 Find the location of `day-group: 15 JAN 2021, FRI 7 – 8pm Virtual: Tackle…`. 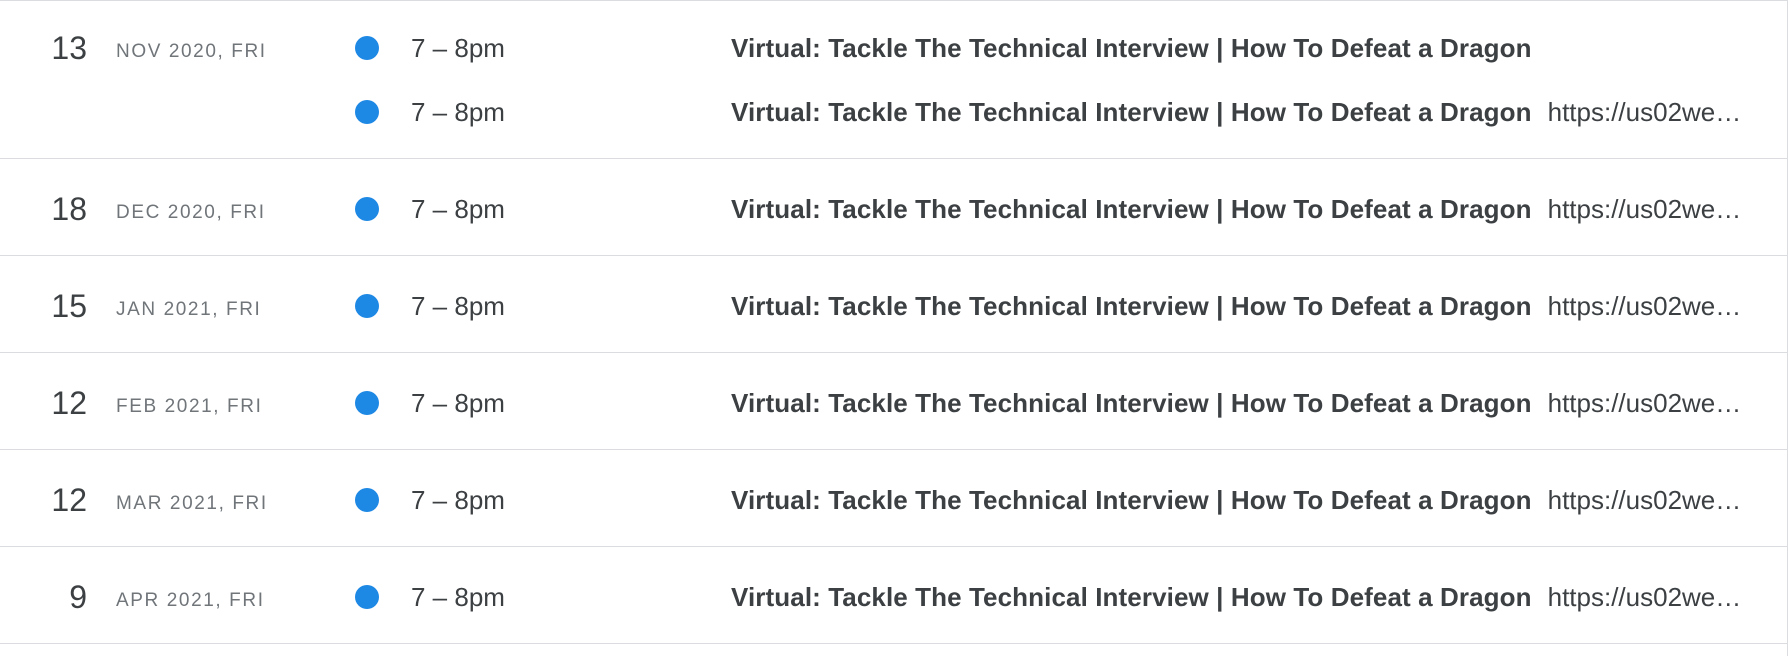

day-group: 15 JAN 2021, FRI 7 – 8pm Virtual: Tackle… is located at coordinates (893, 304).